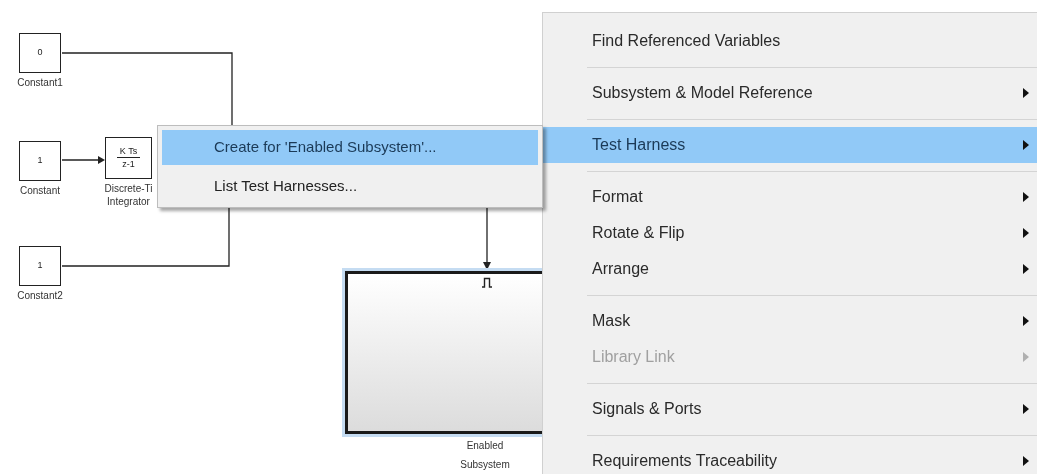  I want to click on menu-item: Test Harness, so click(790, 145).